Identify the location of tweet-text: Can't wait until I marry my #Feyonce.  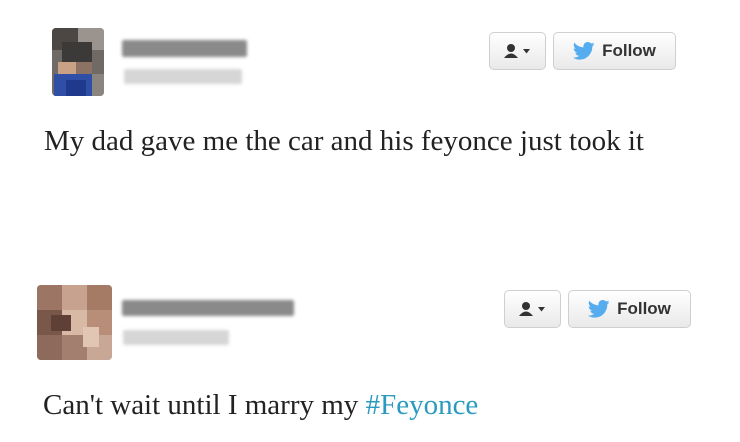
(373, 405).